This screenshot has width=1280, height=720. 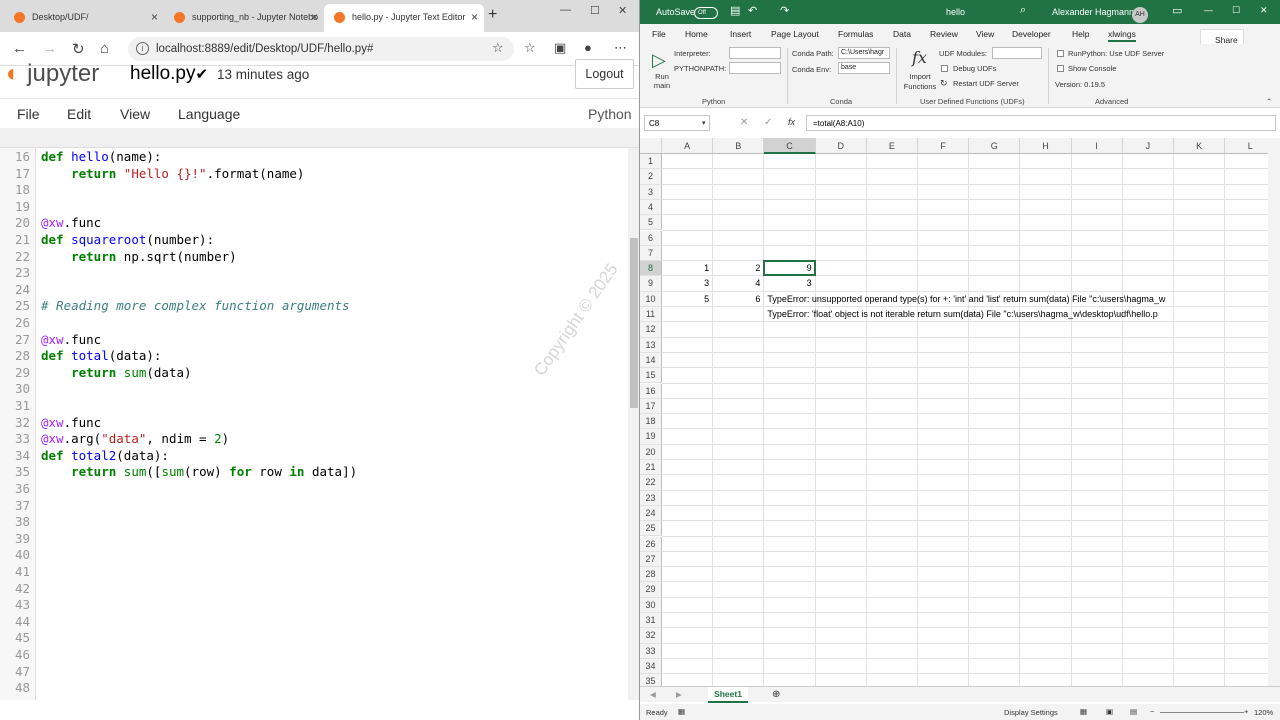 What do you see at coordinates (651, 590) in the screenshot?
I see `row-header-29: 29` at bounding box center [651, 590].